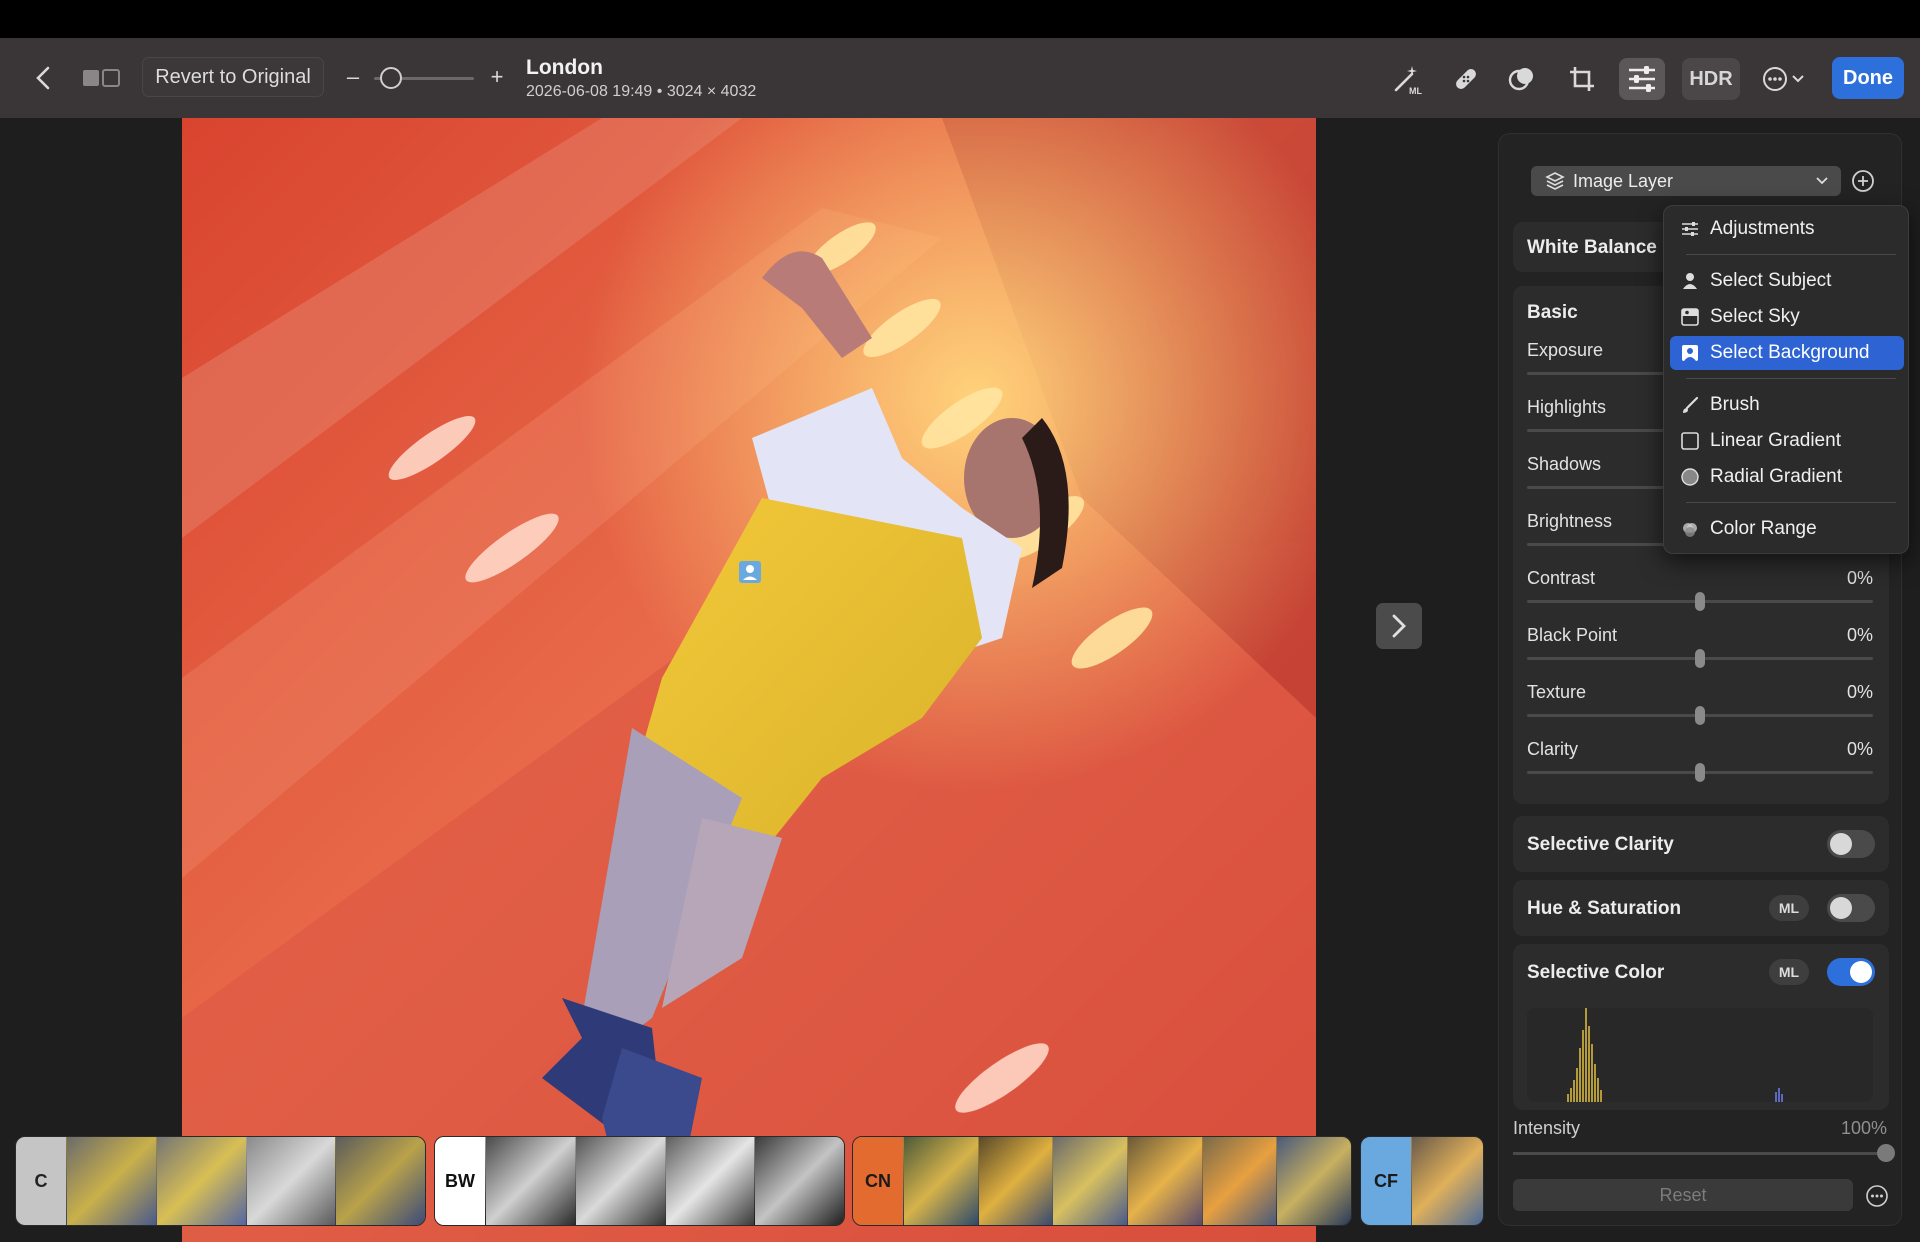 This screenshot has height=1242, width=1920. I want to click on layers-icon, so click(1555, 181).